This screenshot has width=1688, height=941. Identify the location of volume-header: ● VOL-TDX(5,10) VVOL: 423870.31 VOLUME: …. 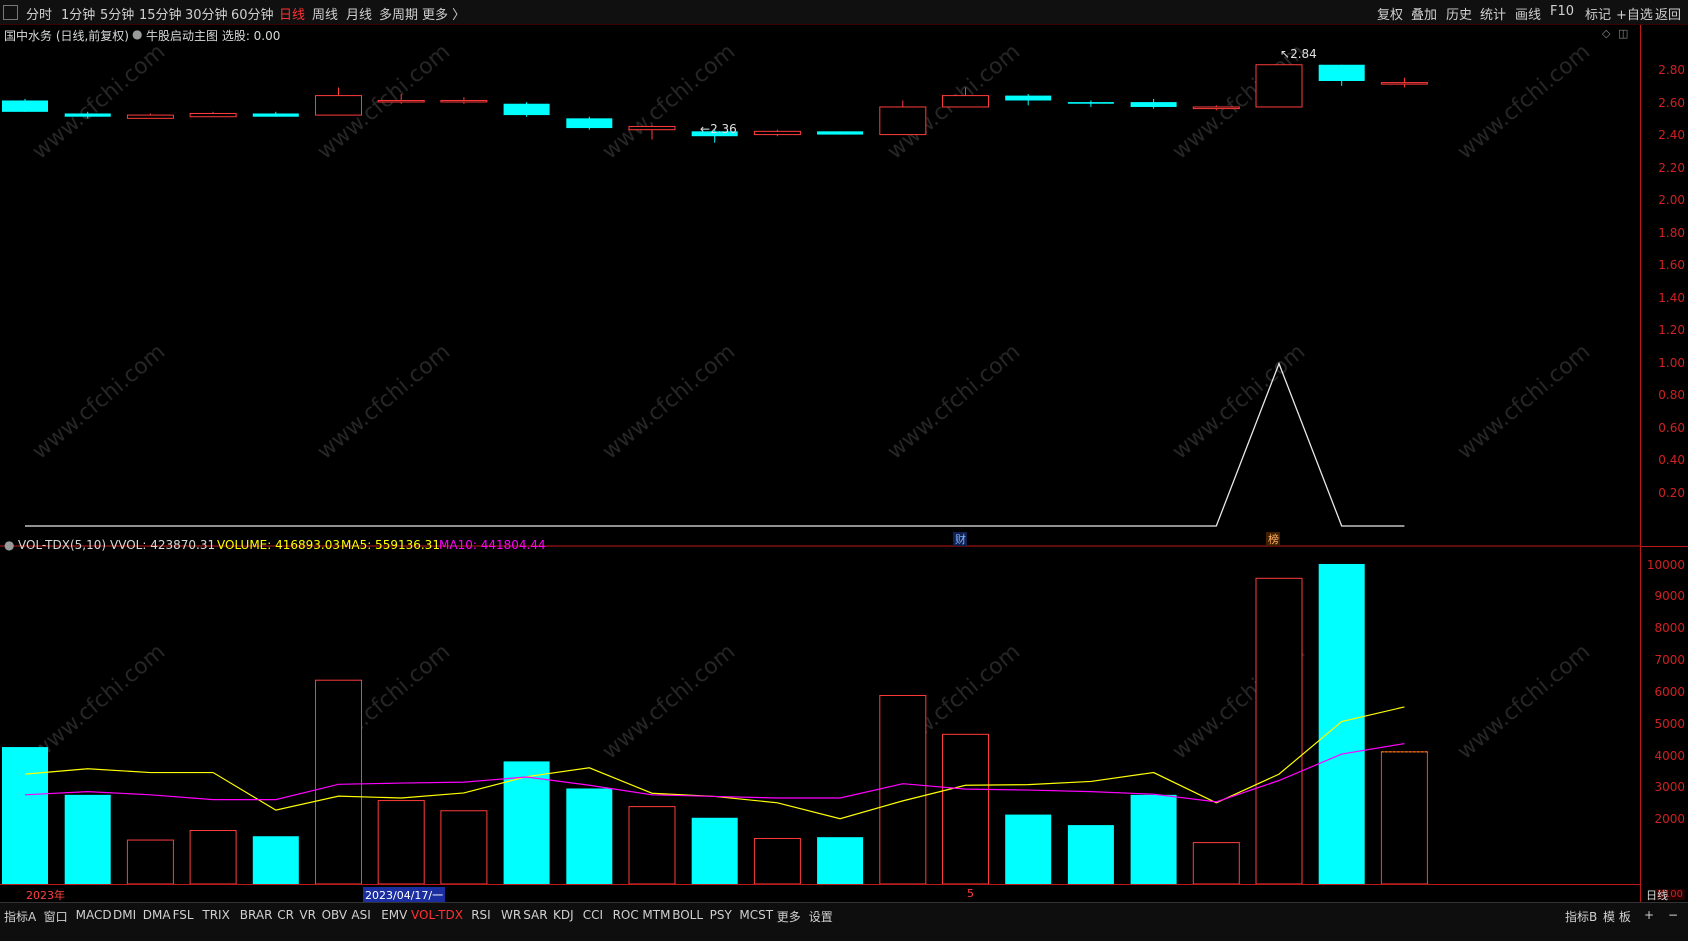
(820, 545).